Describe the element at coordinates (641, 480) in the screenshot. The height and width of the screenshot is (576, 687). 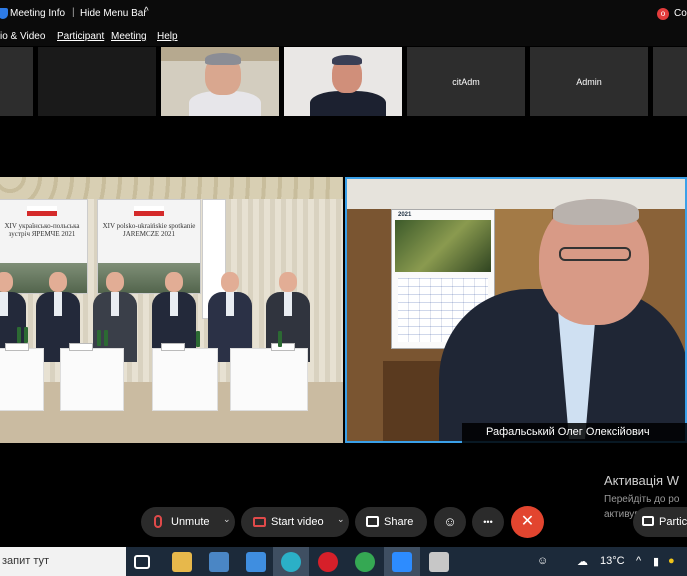
I see `activation-watermark-title: Активація W` at that location.